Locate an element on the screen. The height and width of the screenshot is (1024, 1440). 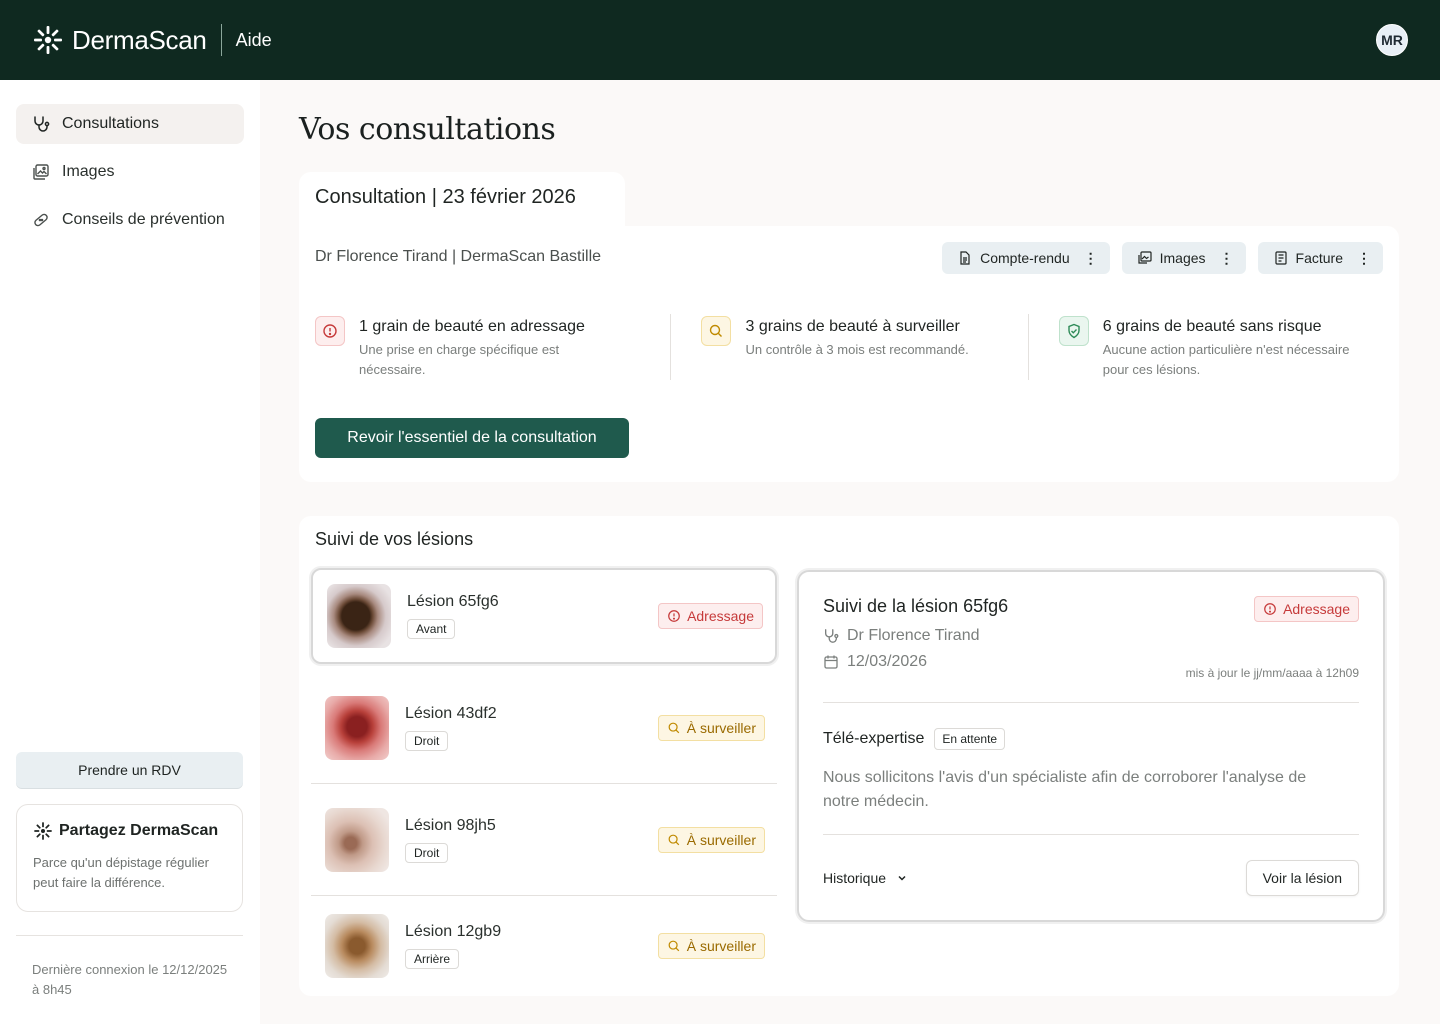
avatar: MR is located at coordinates (1392, 40).